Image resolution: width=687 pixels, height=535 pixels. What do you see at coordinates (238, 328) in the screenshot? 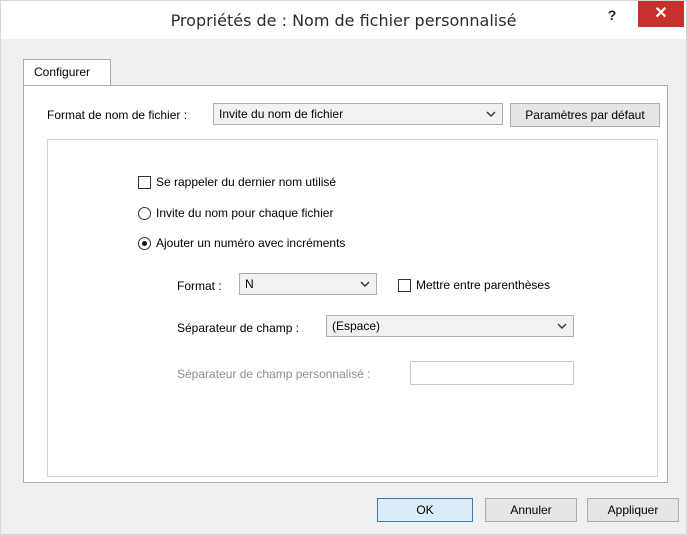
I see `field-separator-label: Séparateur de champ :` at bounding box center [238, 328].